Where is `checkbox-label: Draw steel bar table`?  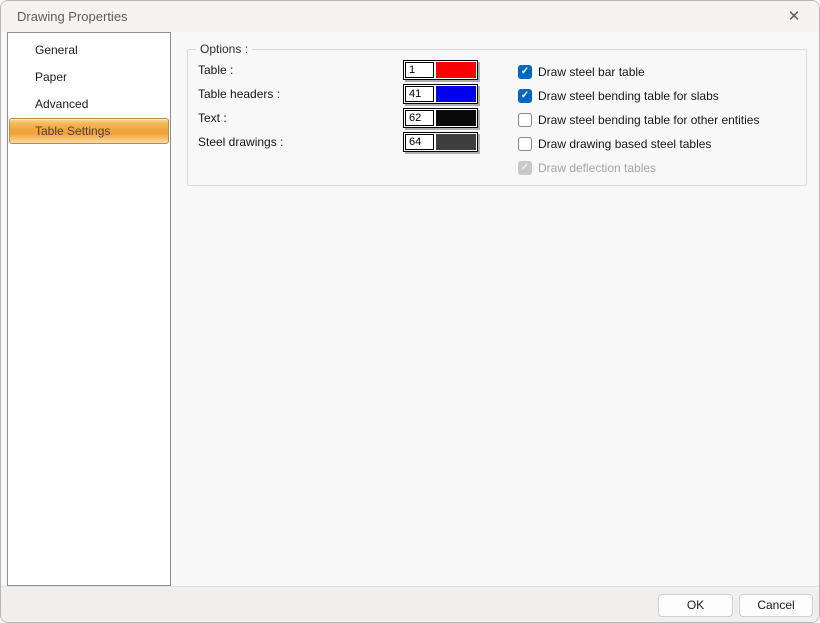
checkbox-label: Draw steel bar table is located at coordinates (591, 72).